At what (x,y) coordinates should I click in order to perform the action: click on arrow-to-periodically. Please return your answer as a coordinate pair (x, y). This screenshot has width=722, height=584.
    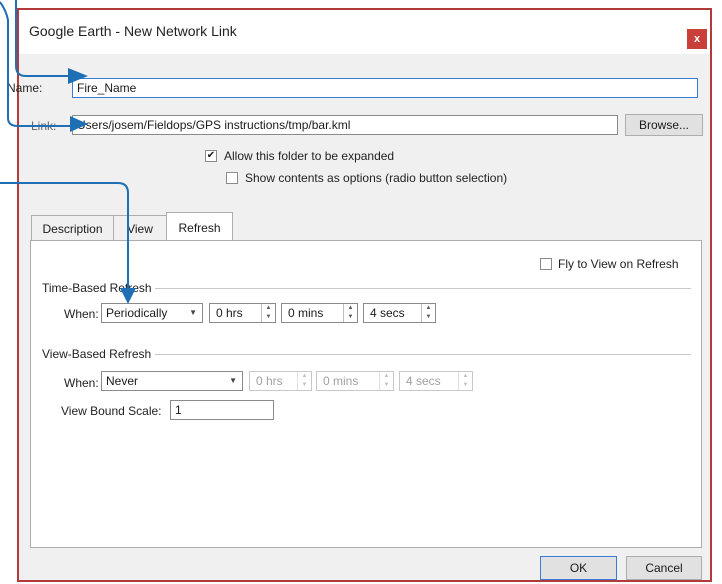
    Looking at the image, I should click on (64, 238).